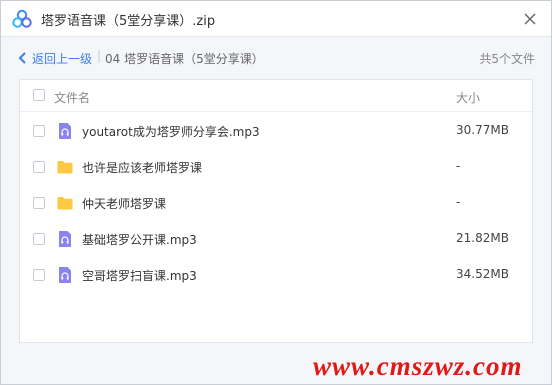 The image size is (552, 385). I want to click on file-size: 21.82MB, so click(482, 238).